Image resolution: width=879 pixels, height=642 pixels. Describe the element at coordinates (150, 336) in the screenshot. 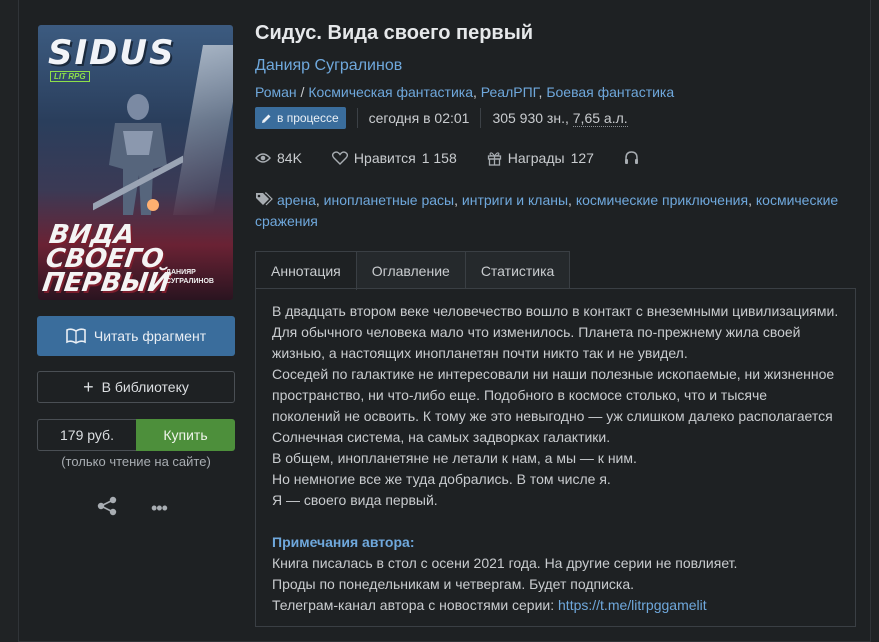

I see `read-fragment-label: Читать фрагмент` at that location.